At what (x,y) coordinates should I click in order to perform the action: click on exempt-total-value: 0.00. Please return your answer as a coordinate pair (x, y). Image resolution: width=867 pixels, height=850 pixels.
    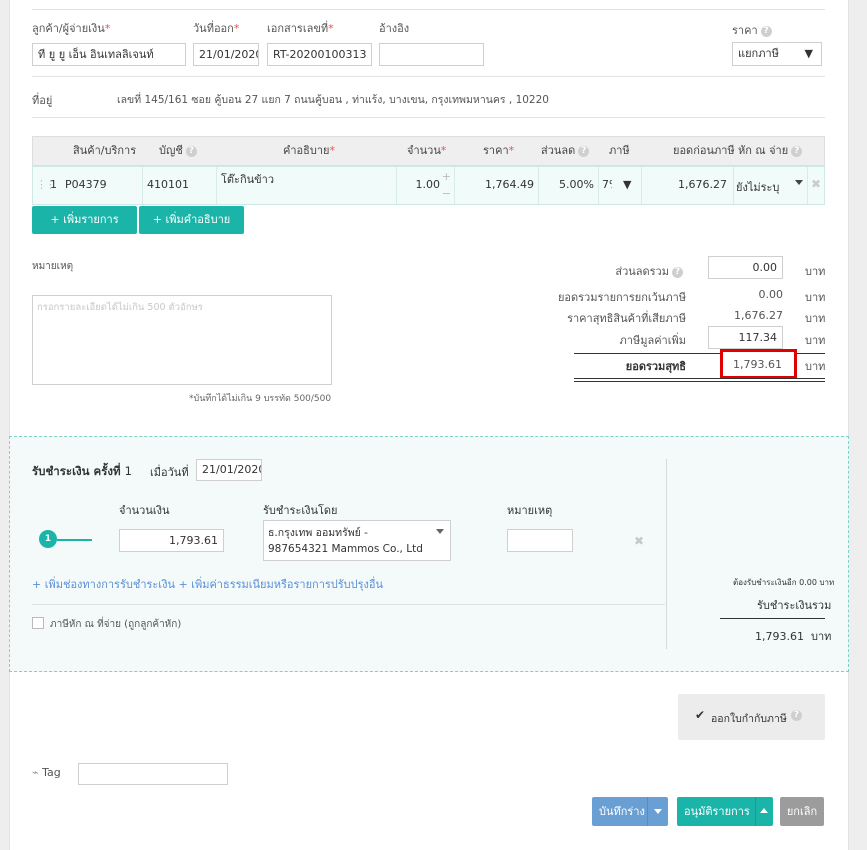
    Looking at the image, I should click on (771, 294).